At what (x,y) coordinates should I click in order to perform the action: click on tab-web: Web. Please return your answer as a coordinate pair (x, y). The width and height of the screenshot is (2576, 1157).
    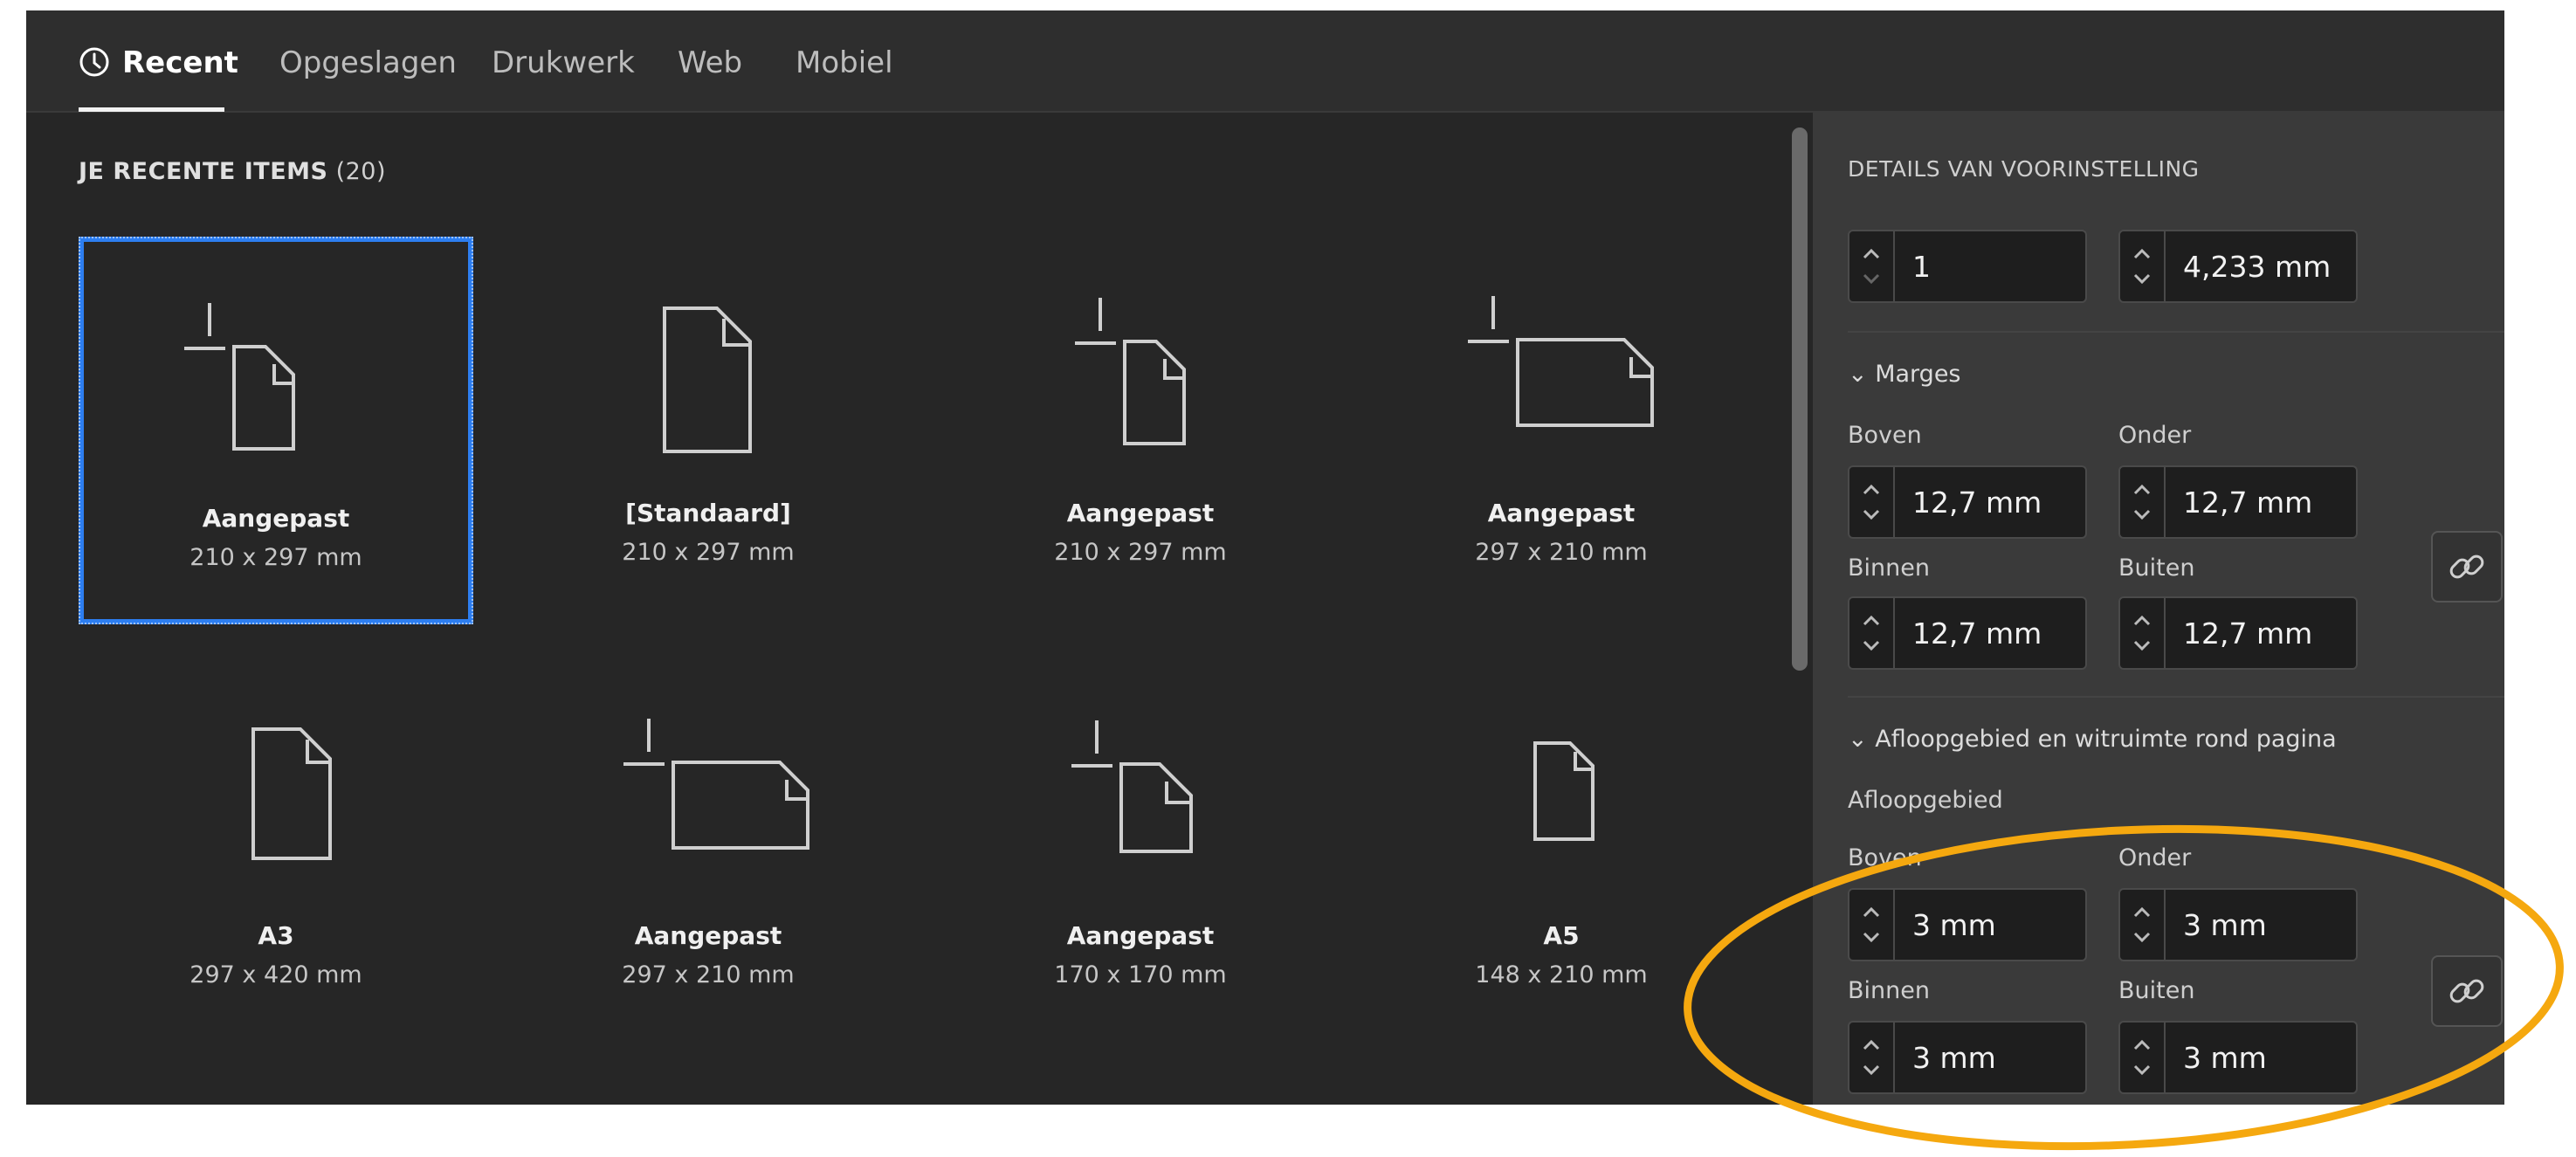
    Looking at the image, I should click on (710, 63).